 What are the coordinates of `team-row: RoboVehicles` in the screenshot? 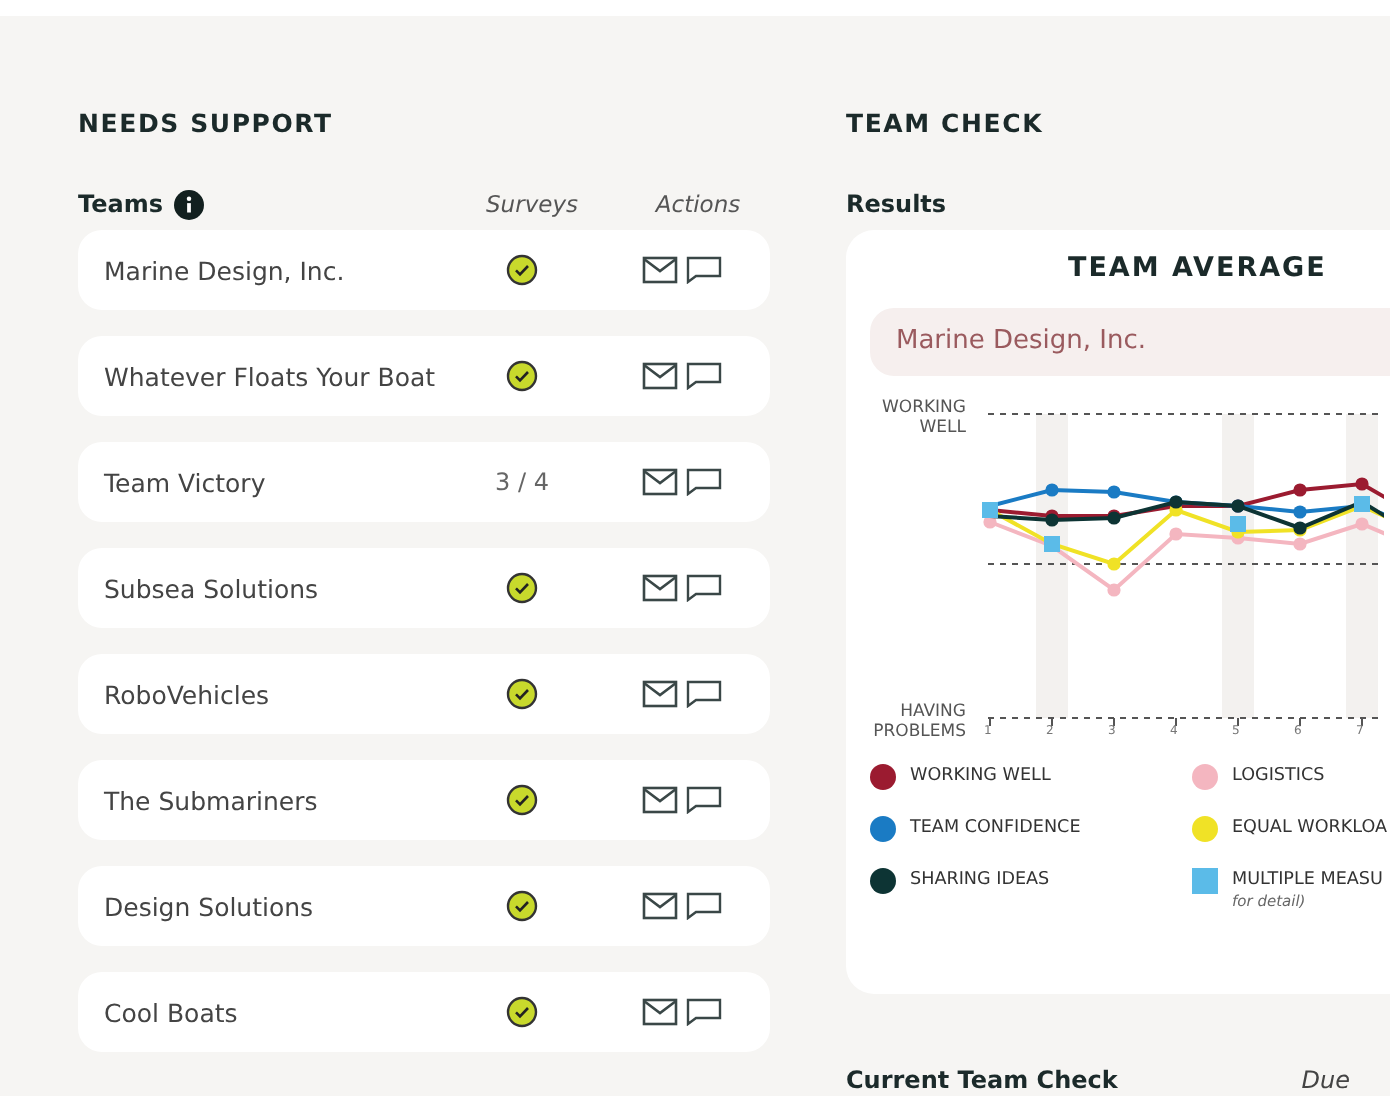 It's located at (424, 694).